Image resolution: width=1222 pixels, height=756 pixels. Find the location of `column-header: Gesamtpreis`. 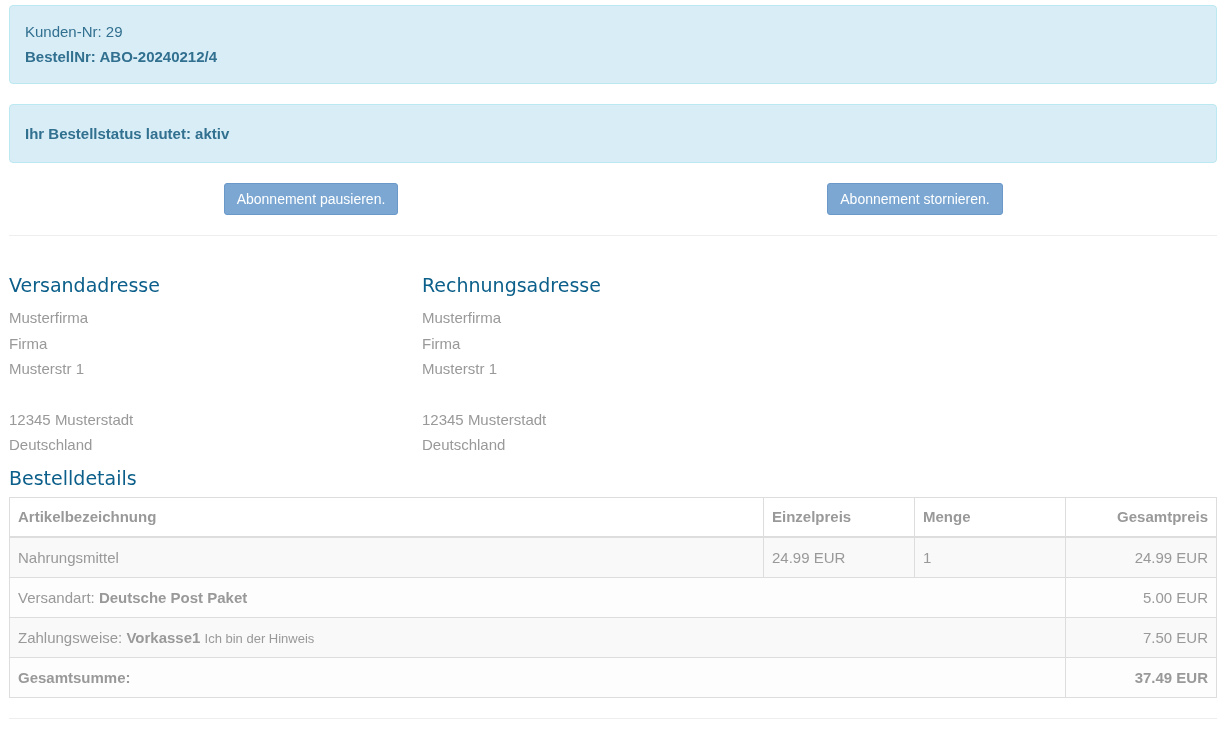

column-header: Gesamtpreis is located at coordinates (1141, 517).